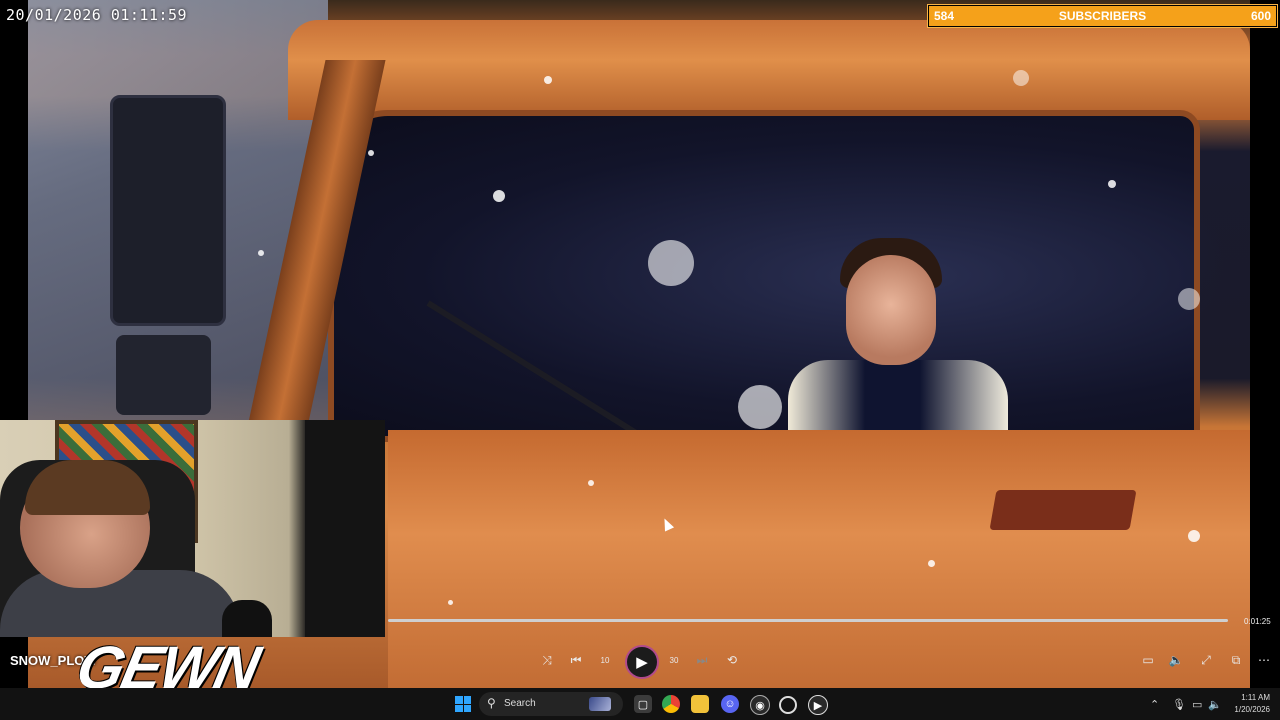  Describe the element at coordinates (642, 662) in the screenshot. I see `play-icon: ▶` at that location.